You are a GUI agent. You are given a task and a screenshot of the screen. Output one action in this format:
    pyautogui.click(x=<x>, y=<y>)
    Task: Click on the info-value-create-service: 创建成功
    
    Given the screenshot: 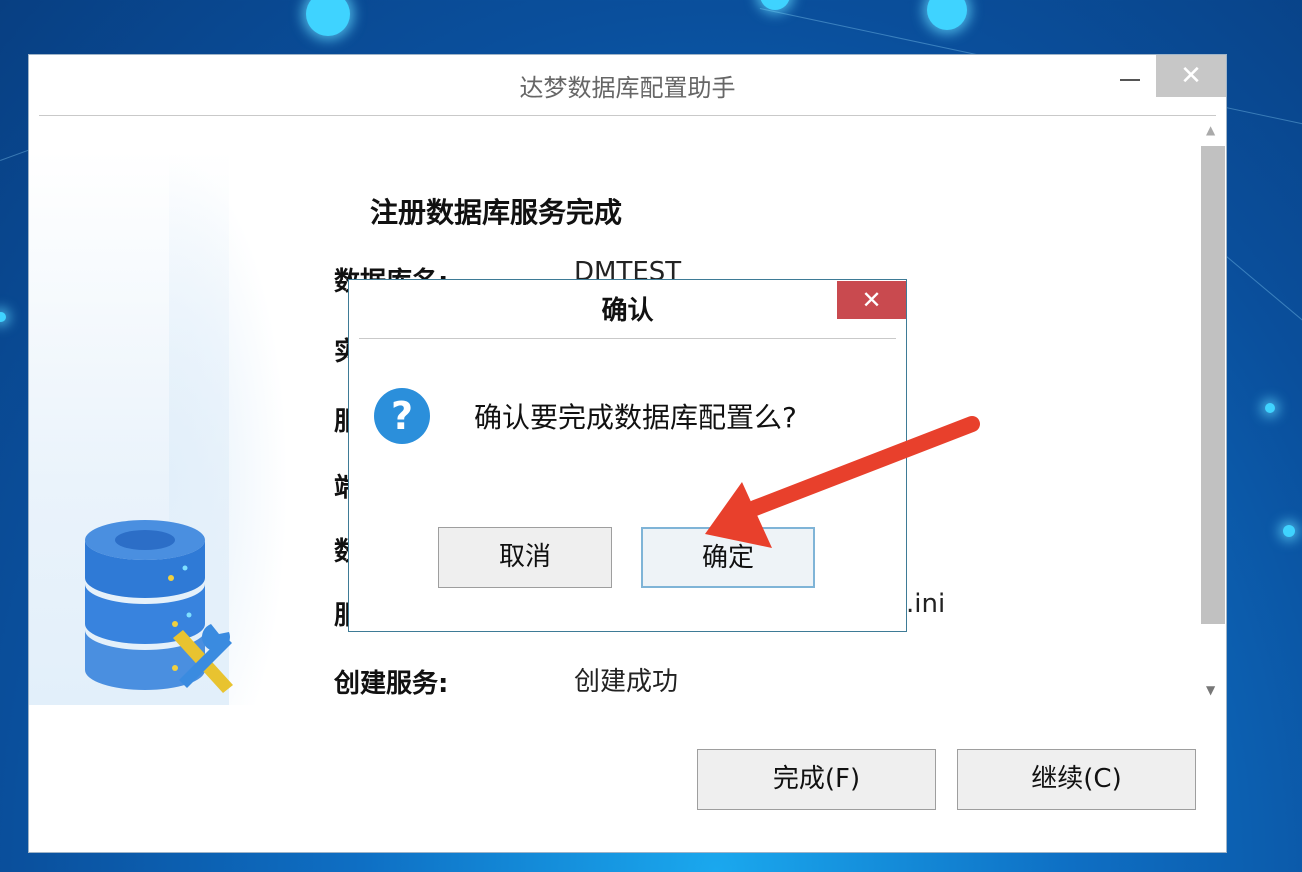 What is the action you would take?
    pyautogui.click(x=626, y=682)
    